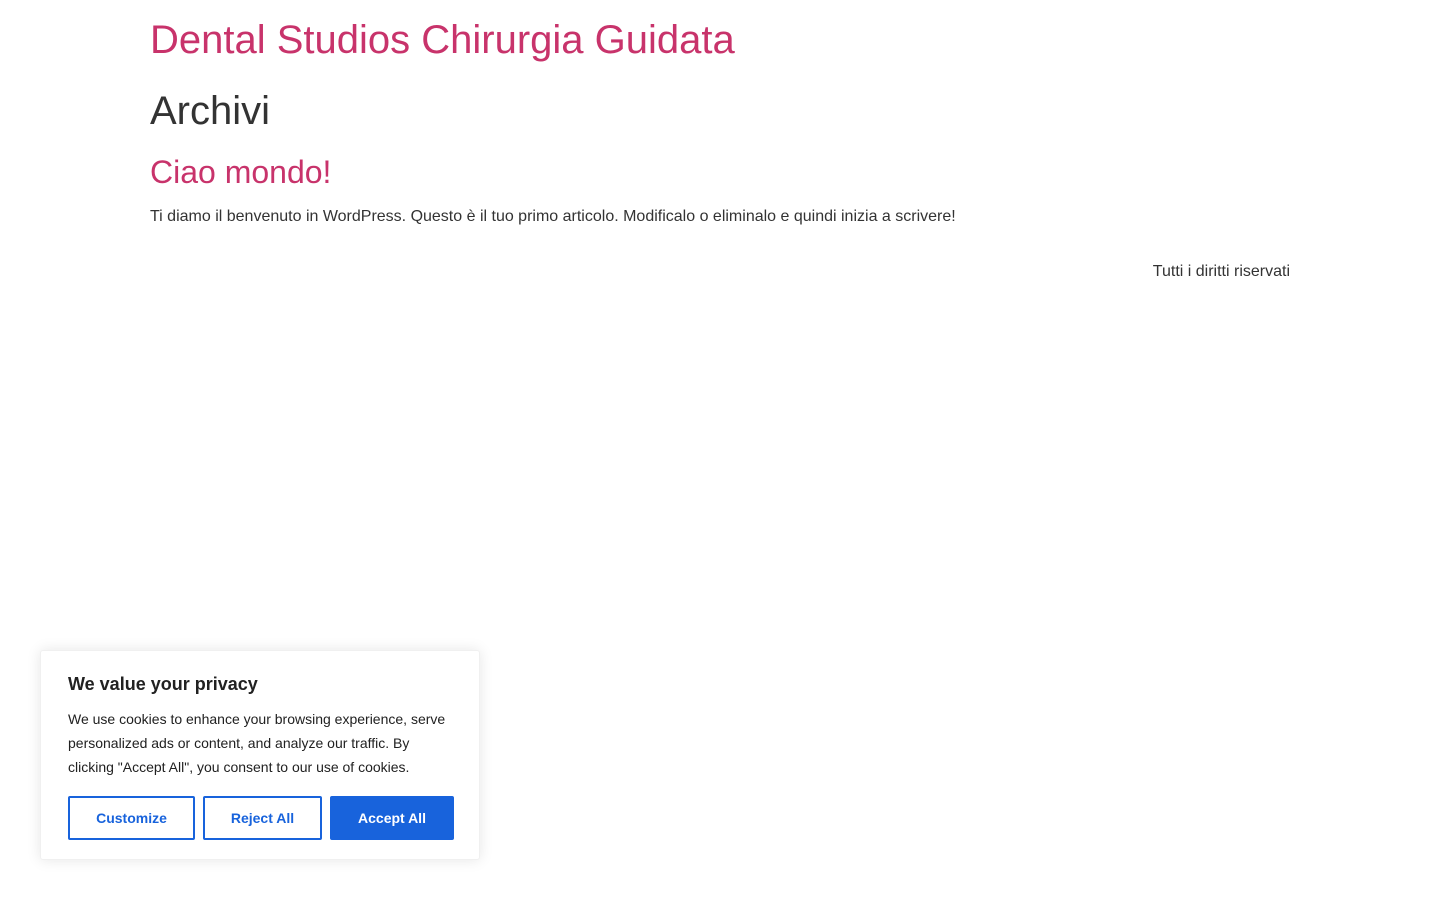  I want to click on site-title-link: Dental Studios Chirurgia Guidata, so click(442, 40).